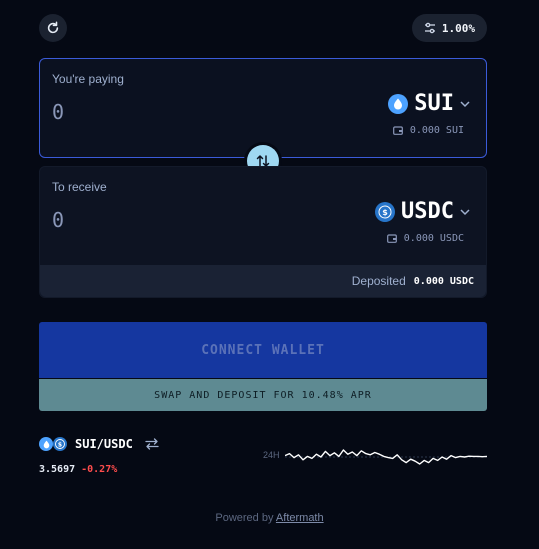 The width and height of the screenshot is (539, 549). What do you see at coordinates (58, 112) in the screenshot?
I see `pay-amount-input: 0` at bounding box center [58, 112].